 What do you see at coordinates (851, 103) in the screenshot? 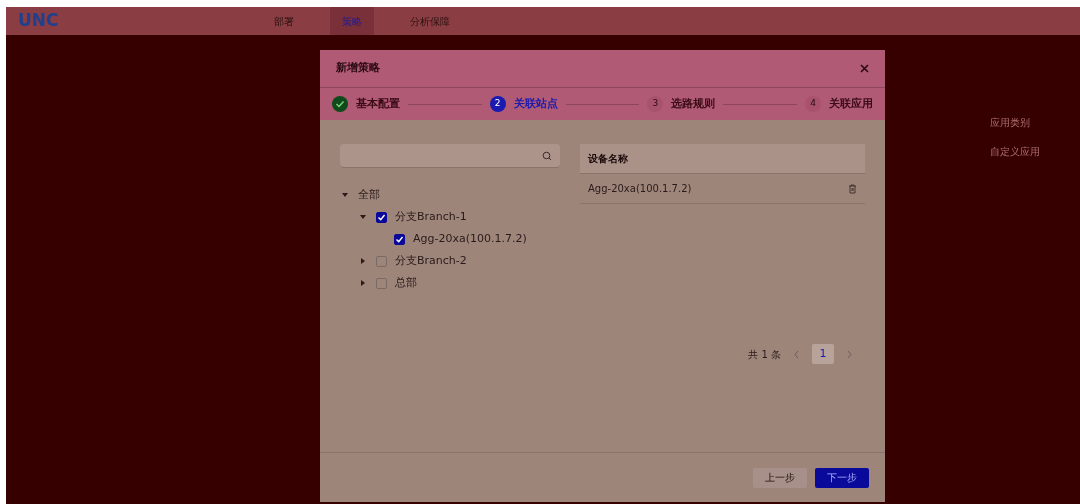
I see `step-label: 关联应用` at bounding box center [851, 103].